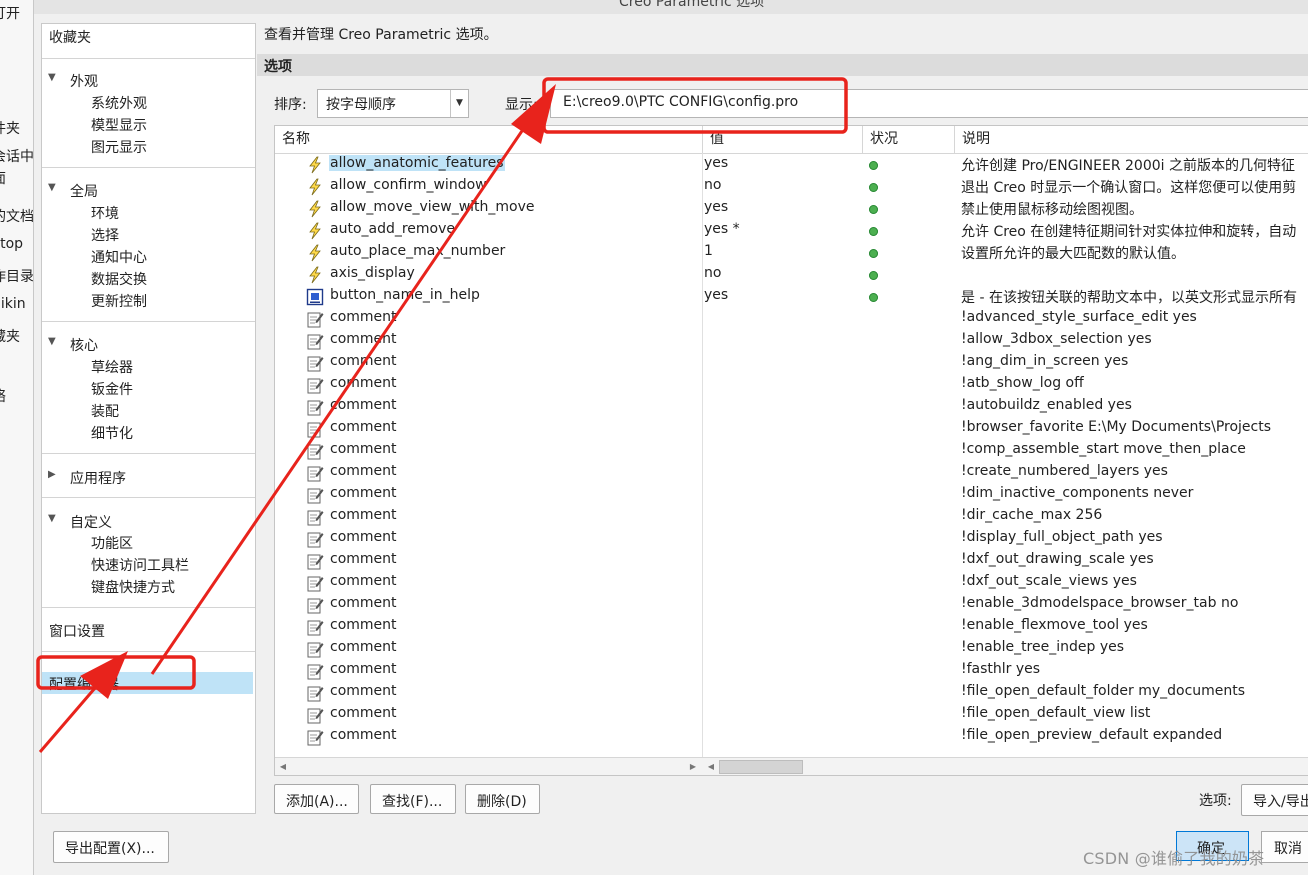 The image size is (1308, 875). I want to click on horizontal-scrollbar: ◀ ▶ ◀, so click(791, 766).